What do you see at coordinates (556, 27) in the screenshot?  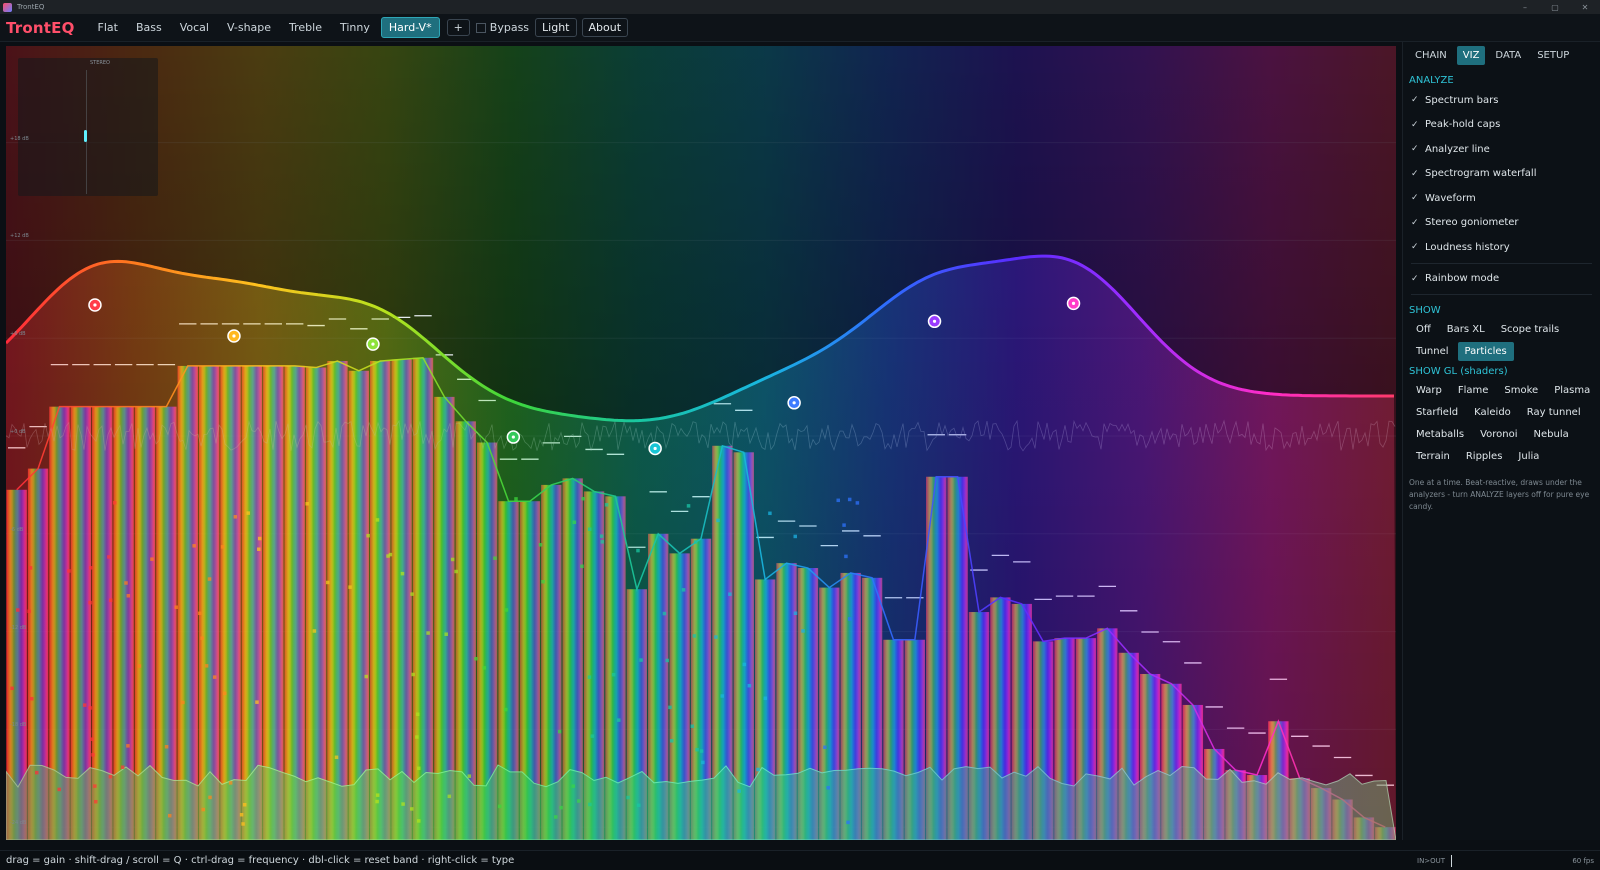 I see `light-theme-button: Light` at bounding box center [556, 27].